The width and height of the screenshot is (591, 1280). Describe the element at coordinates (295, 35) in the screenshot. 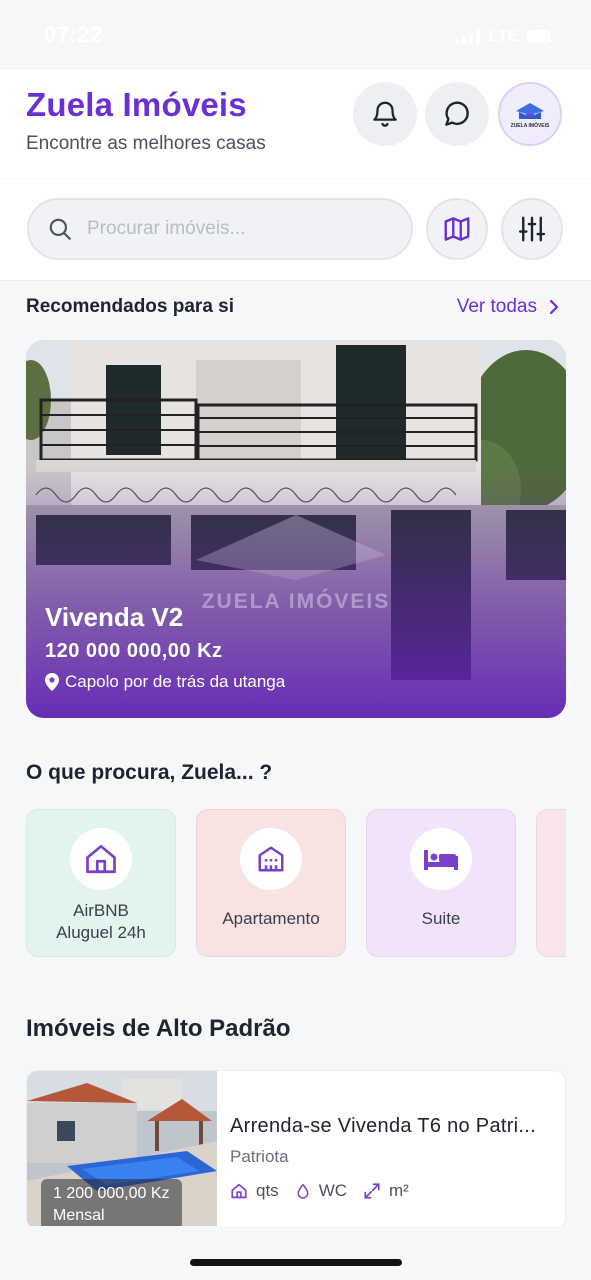

I see `status-bar: 07:22 LTE` at that location.